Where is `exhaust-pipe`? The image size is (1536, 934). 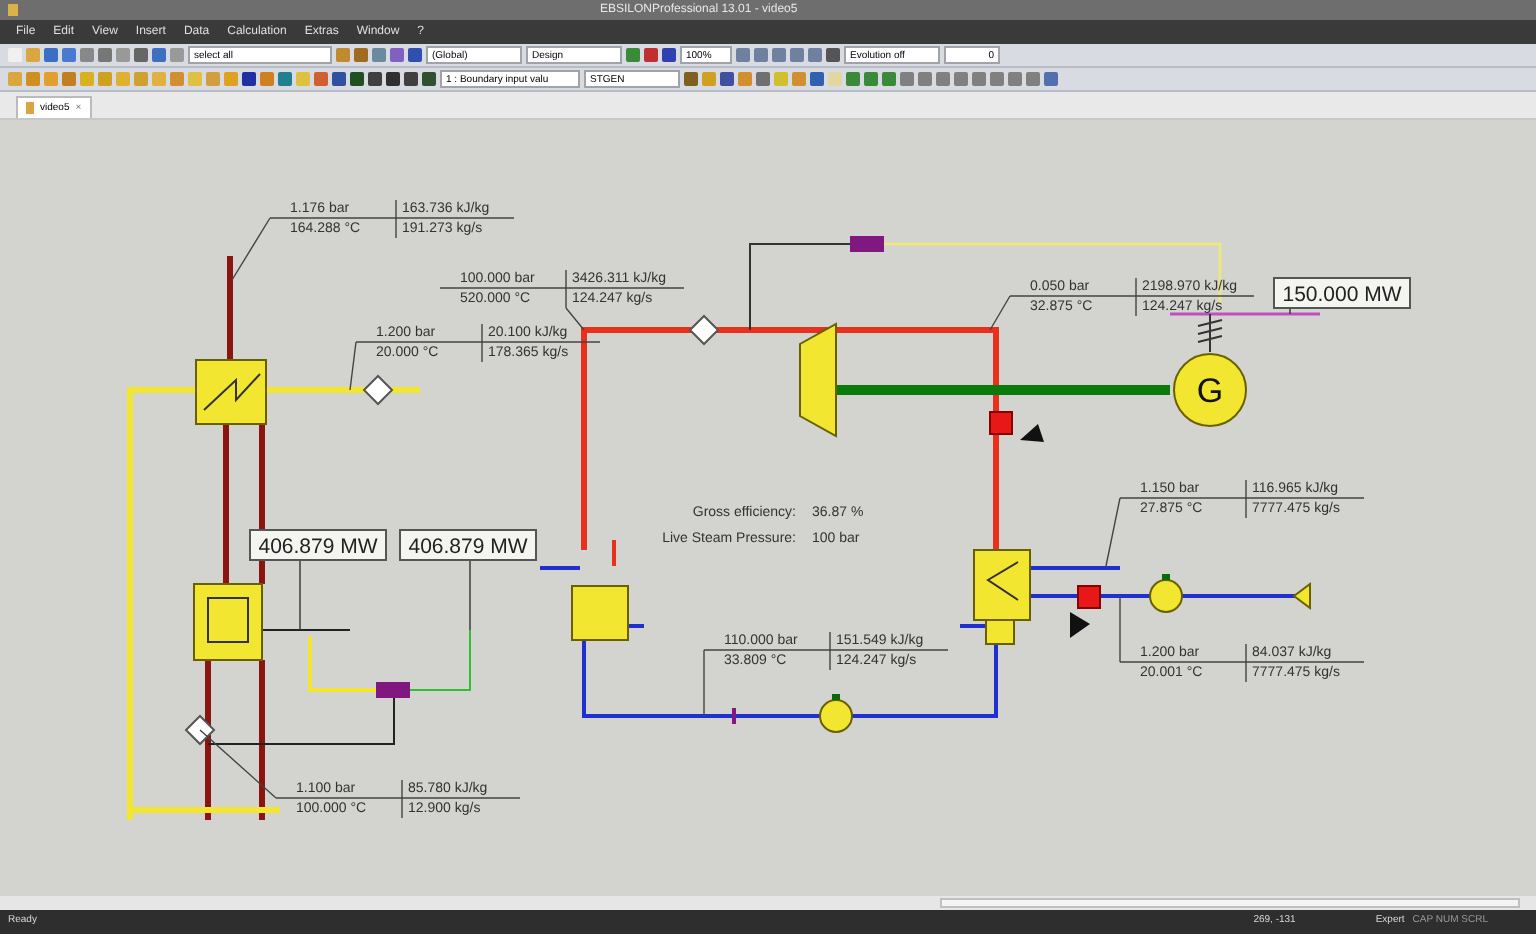 exhaust-pipe is located at coordinates (230, 308).